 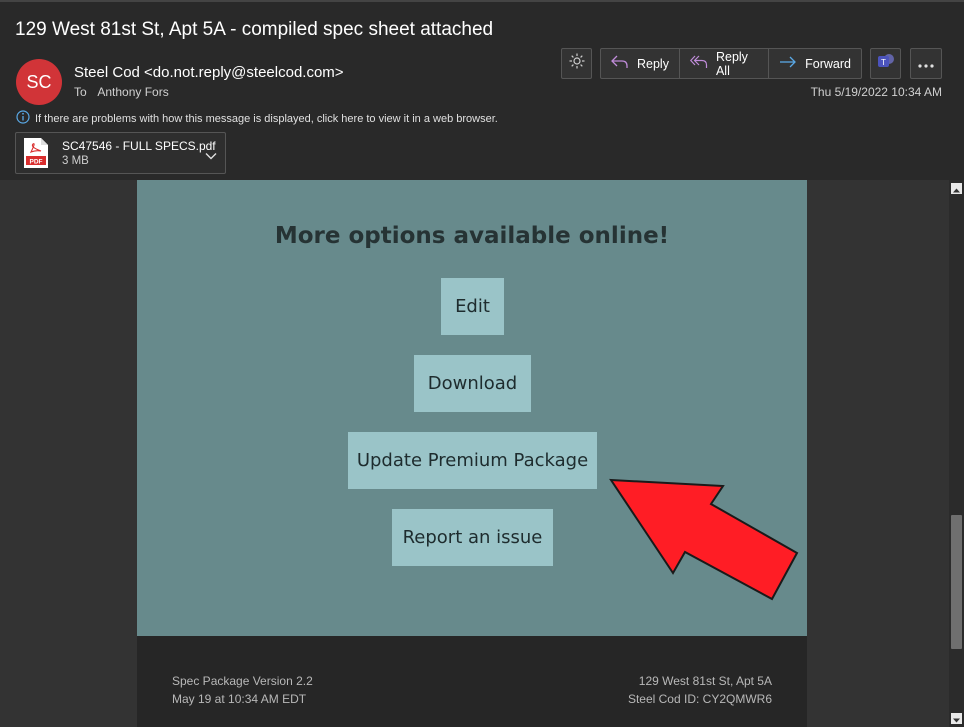 What do you see at coordinates (624, 63) in the screenshot?
I see `reply-icon` at bounding box center [624, 63].